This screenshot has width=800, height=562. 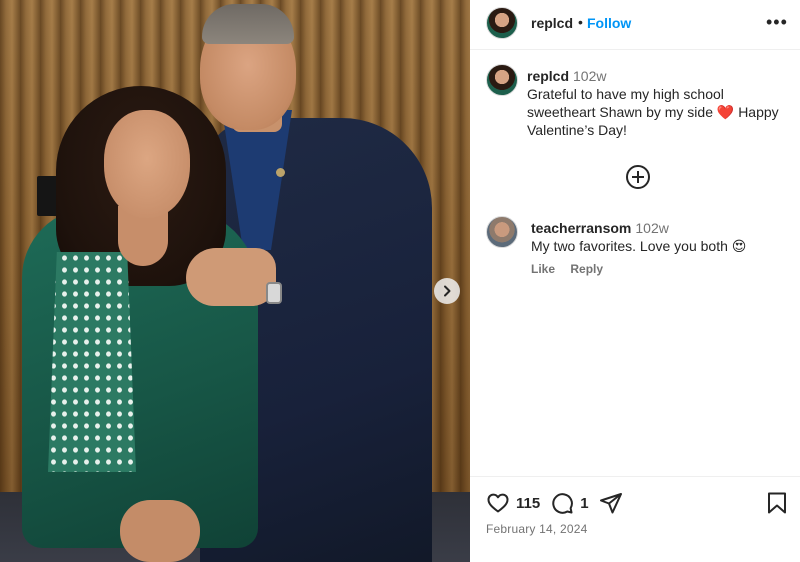 I want to click on comment-reply-button: Reply, so click(x=586, y=269).